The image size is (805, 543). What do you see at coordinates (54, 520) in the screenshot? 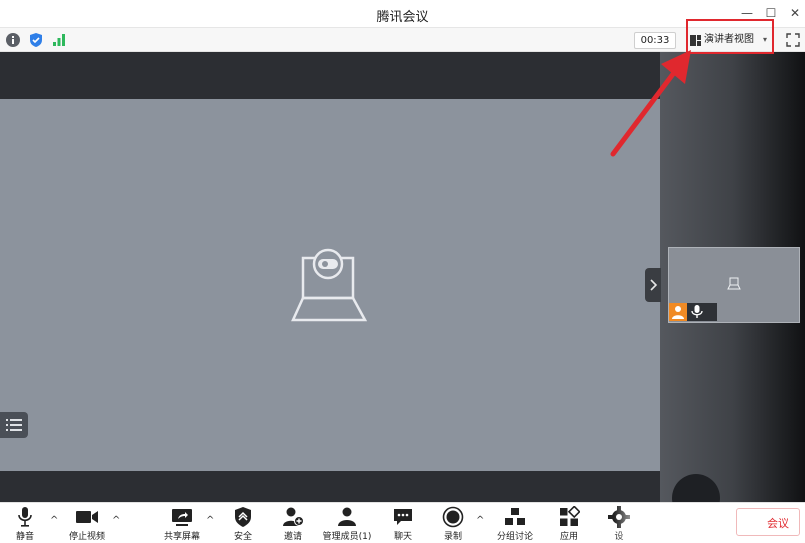
I see `mic-options-chevron: ^` at bounding box center [54, 520].